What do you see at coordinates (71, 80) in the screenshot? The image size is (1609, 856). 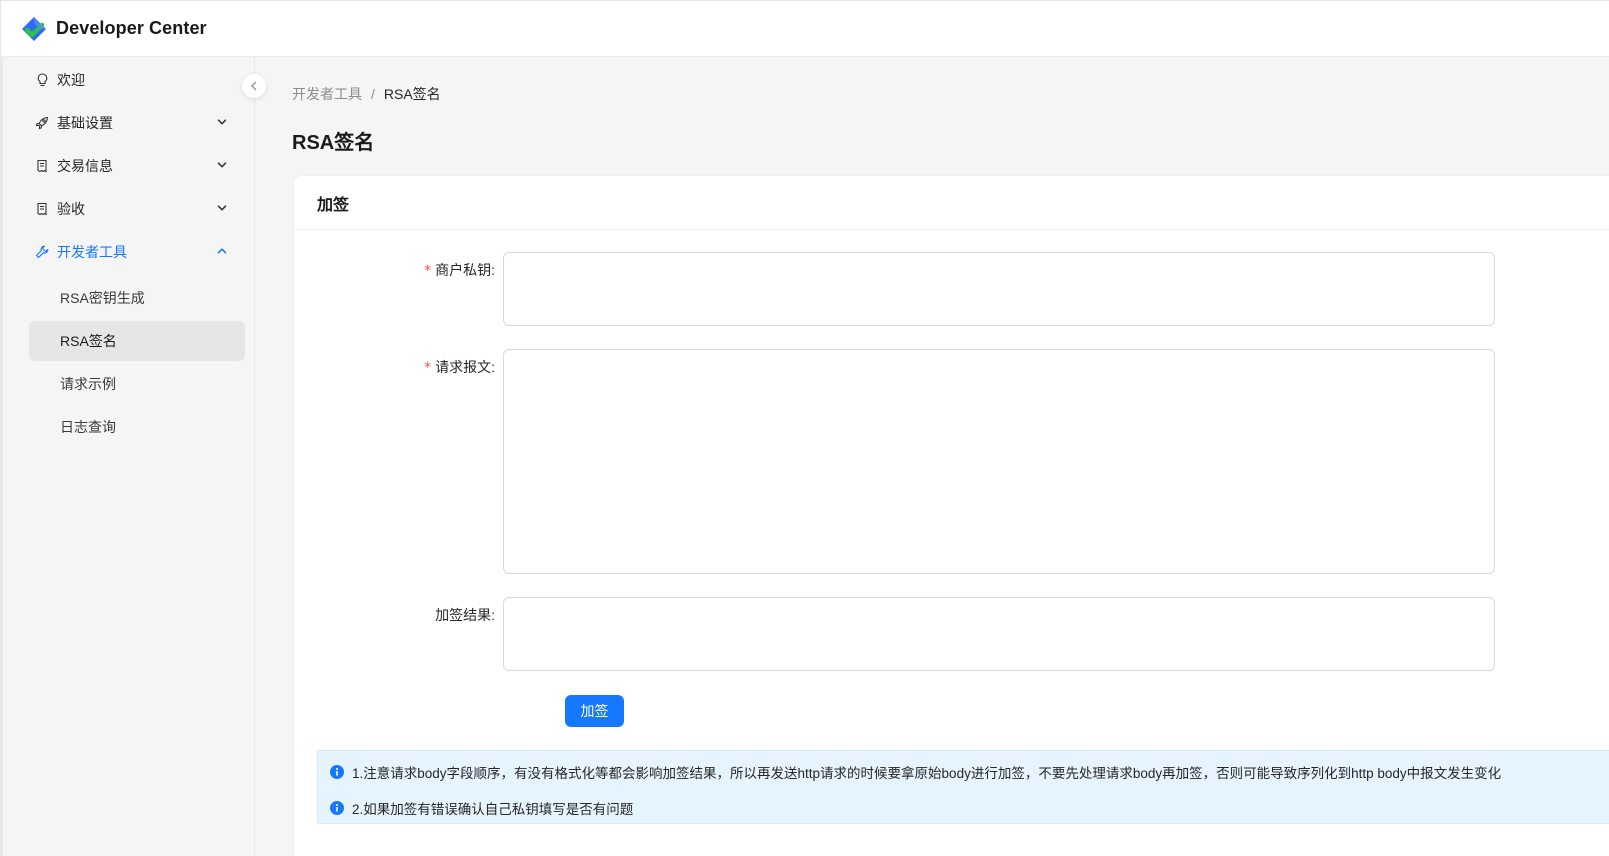 I see `sidebar-item-label: 欢迎` at bounding box center [71, 80].